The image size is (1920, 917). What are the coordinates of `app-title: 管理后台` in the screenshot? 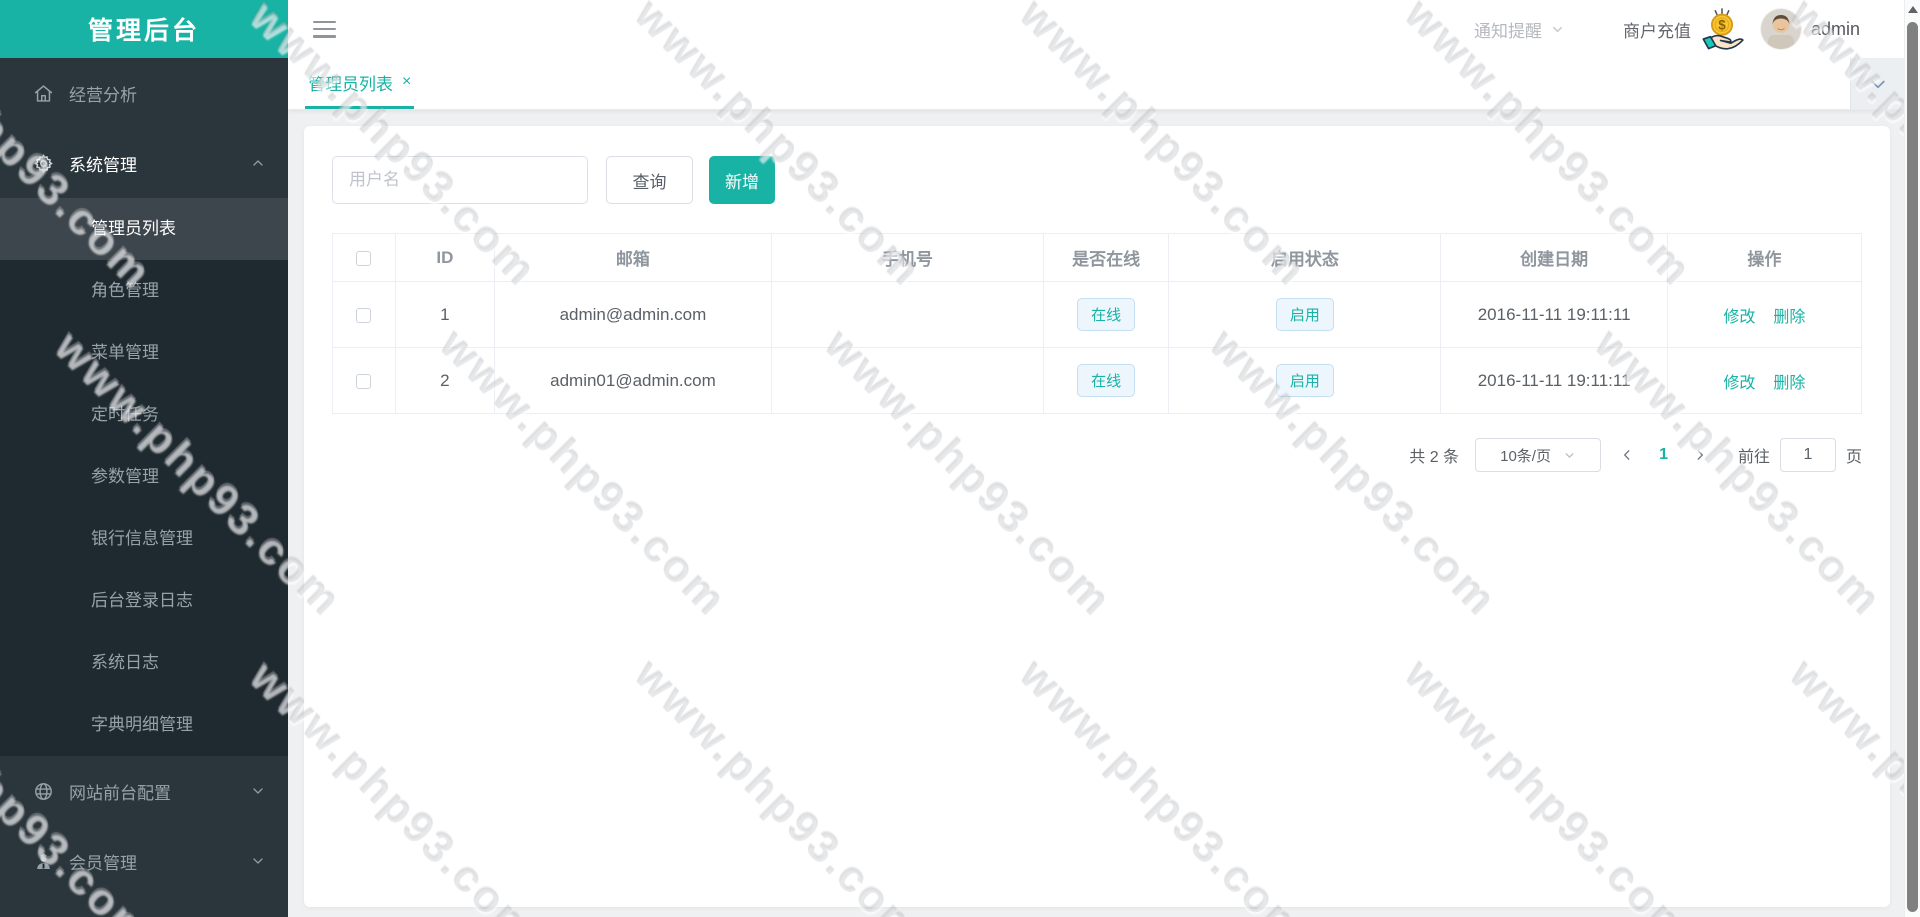 It's located at (144, 29).